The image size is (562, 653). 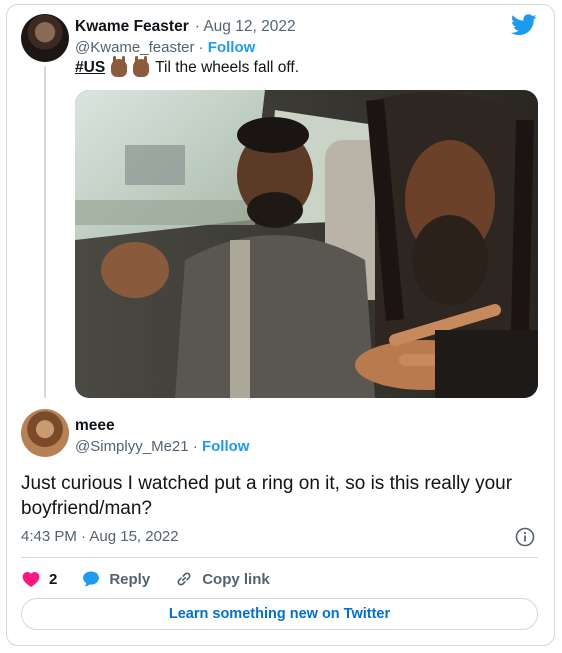 I want to click on reply-header: meee, so click(x=95, y=426).